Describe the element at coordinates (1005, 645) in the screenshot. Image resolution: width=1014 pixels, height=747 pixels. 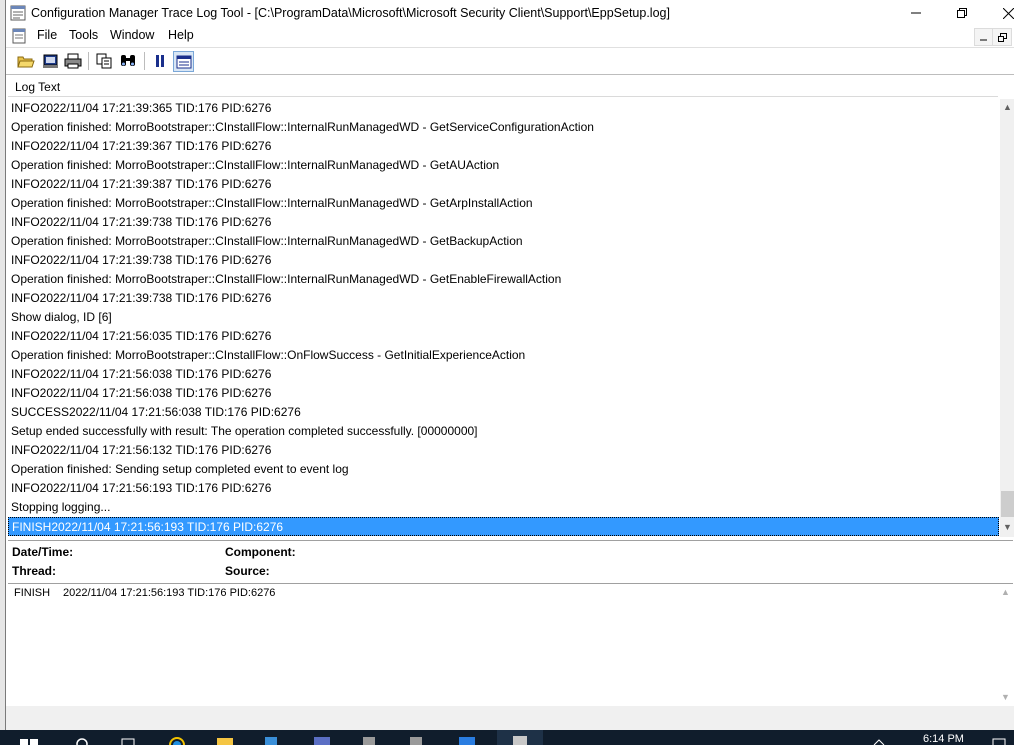
I see `detail-scrollbar: ▲ ▼` at that location.